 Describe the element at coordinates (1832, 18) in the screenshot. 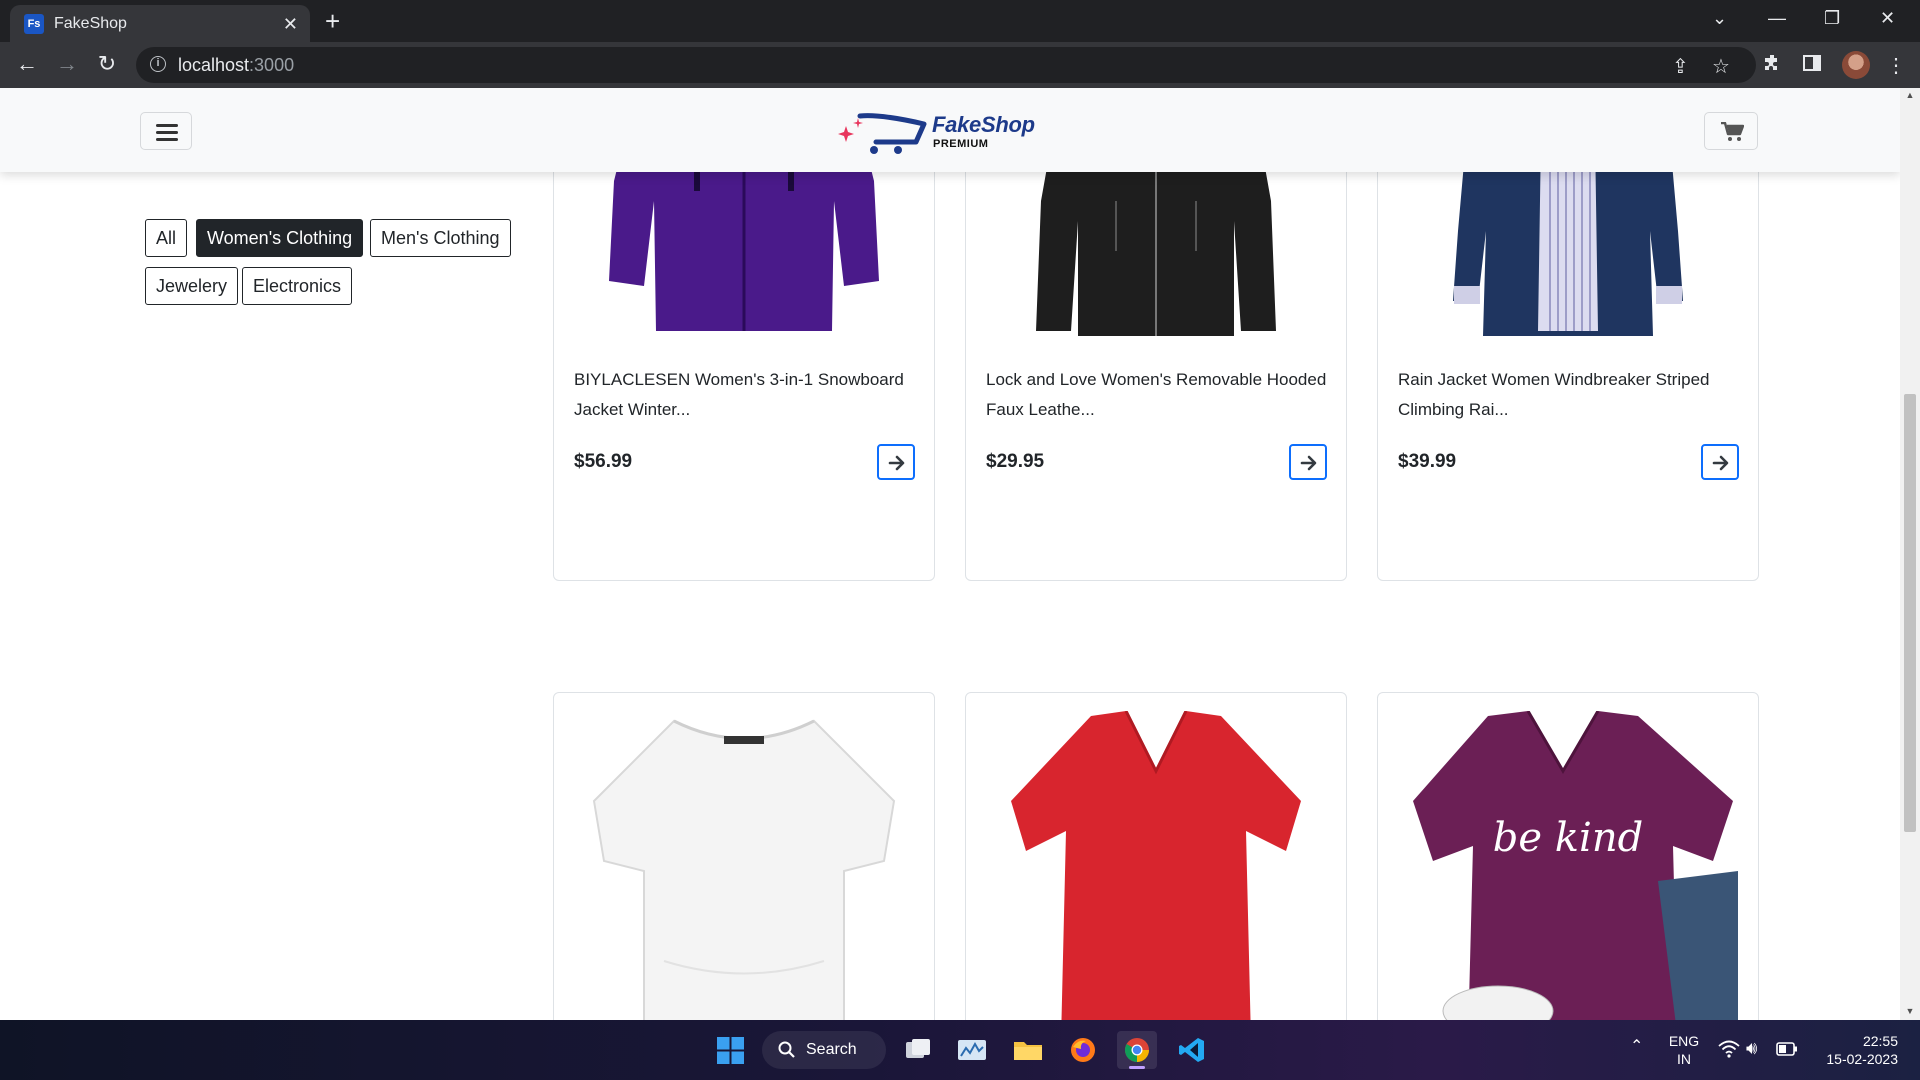

I see `restore-icon: ❐` at that location.